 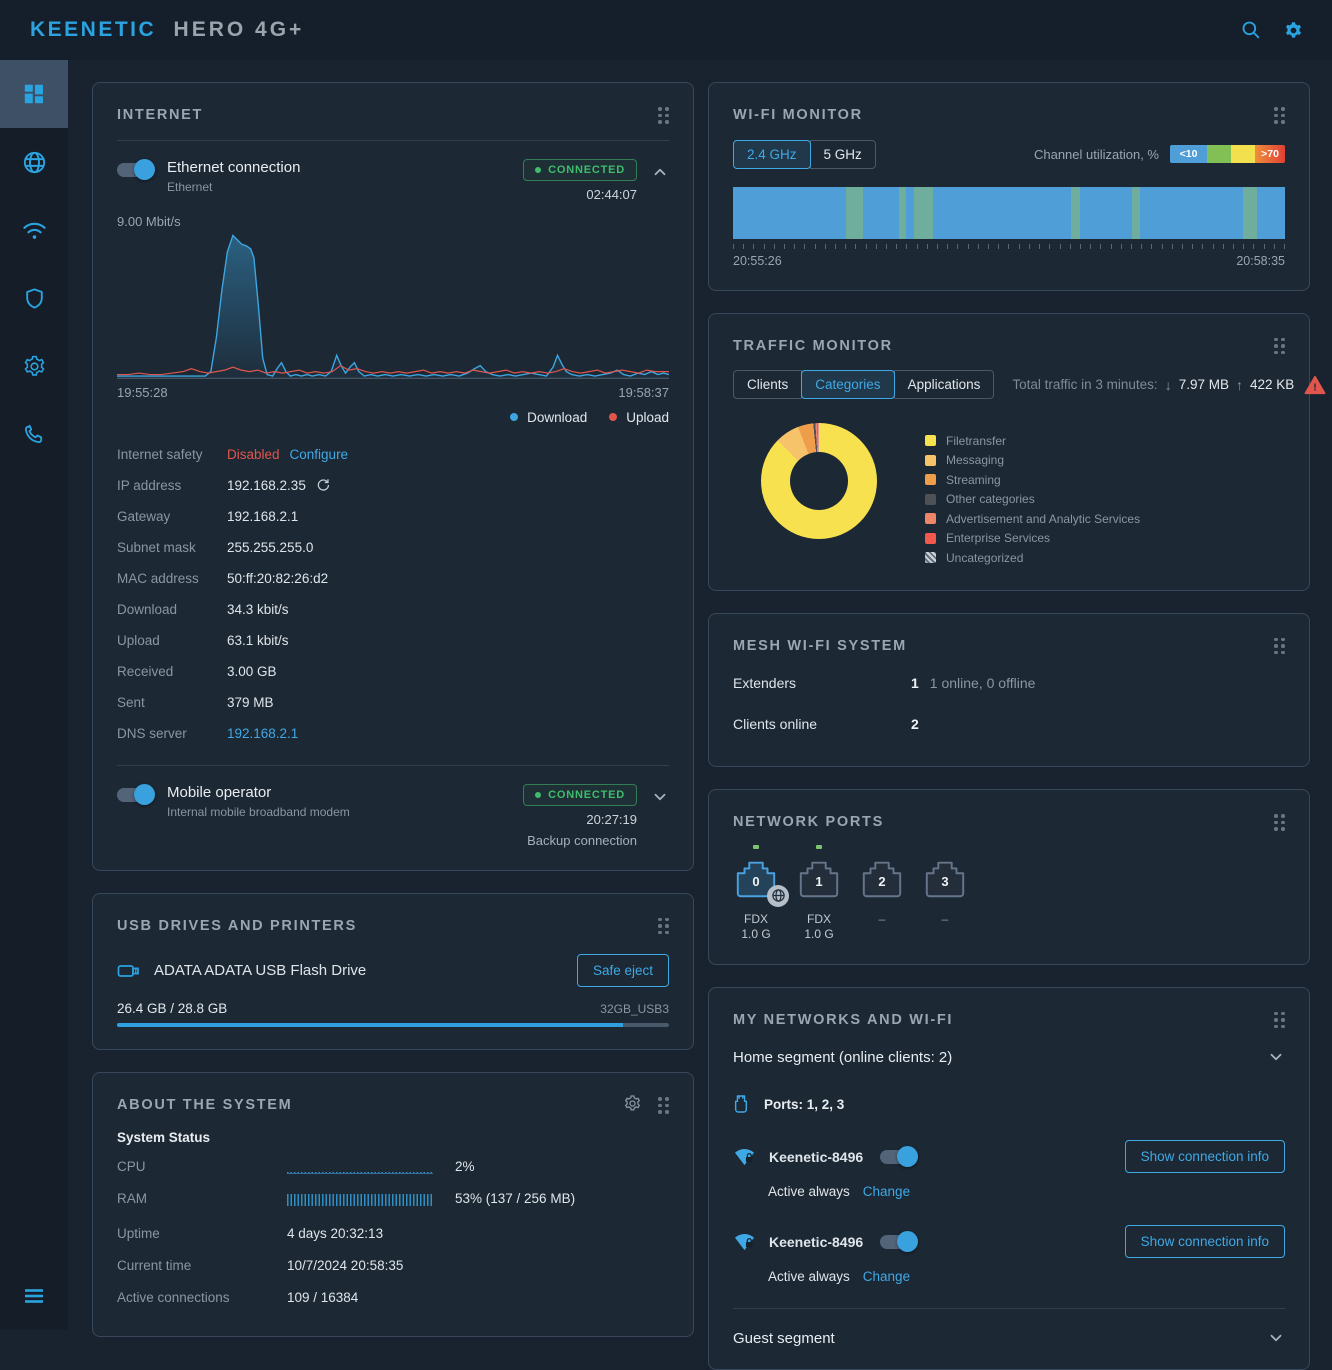 What do you see at coordinates (135, 795) in the screenshot?
I see `mobile-toggle` at bounding box center [135, 795].